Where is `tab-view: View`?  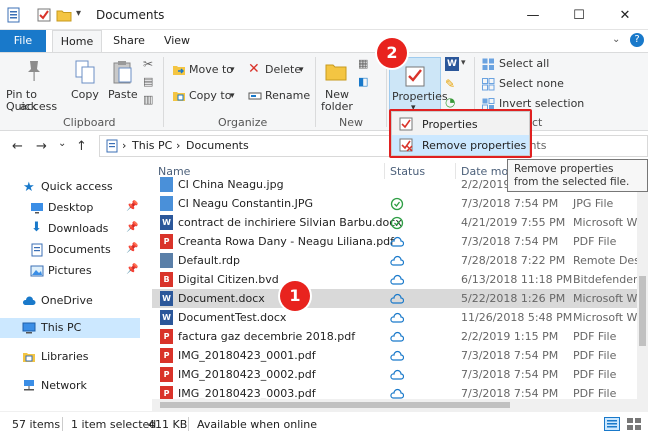 tab-view: View is located at coordinates (177, 41).